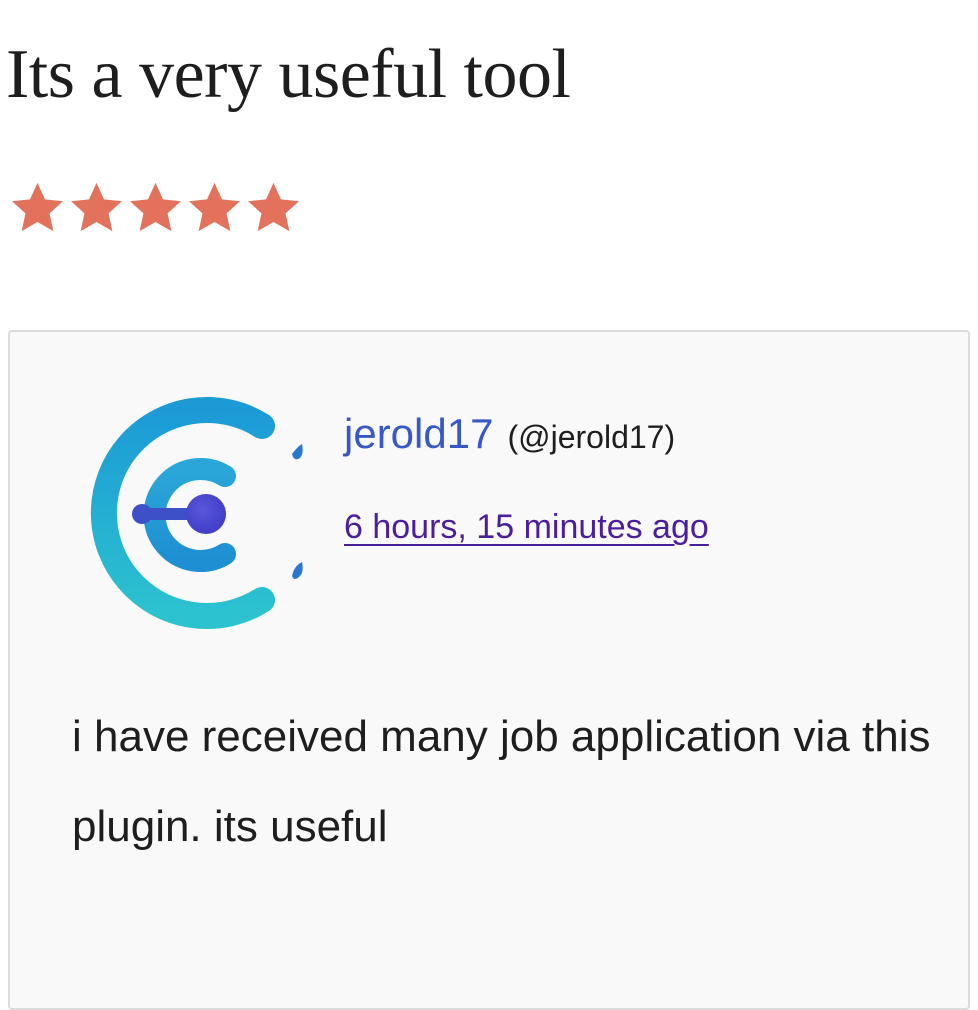 This screenshot has width=978, height=1010. What do you see at coordinates (591, 437) in the screenshot?
I see `author-handle: (@jerold17)` at bounding box center [591, 437].